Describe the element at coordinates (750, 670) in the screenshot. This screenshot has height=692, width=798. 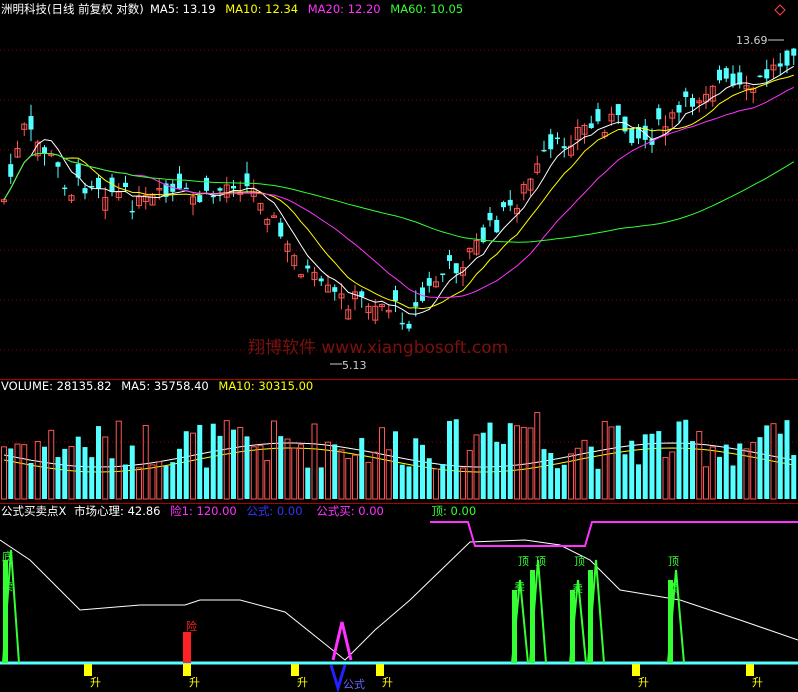
I see `rise-marker` at that location.